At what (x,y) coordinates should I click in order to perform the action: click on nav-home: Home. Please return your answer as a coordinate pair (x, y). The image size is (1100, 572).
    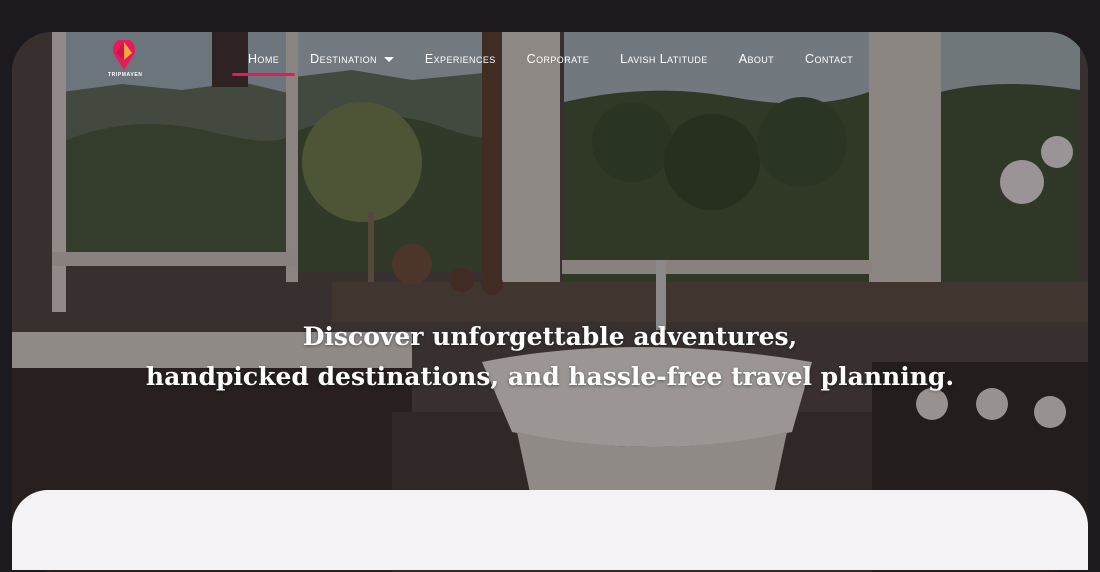
    Looking at the image, I should click on (263, 63).